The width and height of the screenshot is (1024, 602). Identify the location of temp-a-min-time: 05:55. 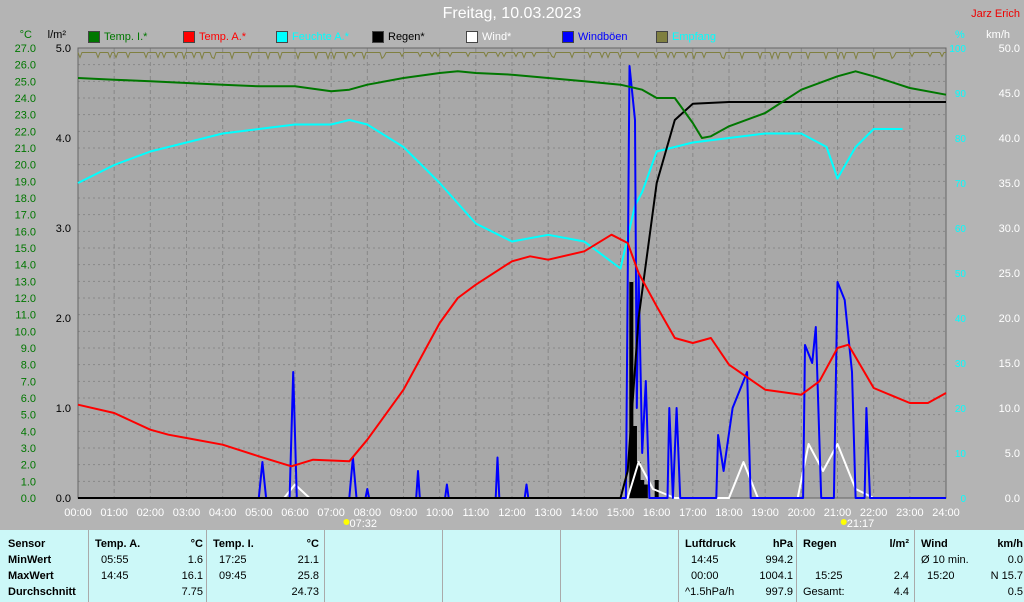
(115, 560).